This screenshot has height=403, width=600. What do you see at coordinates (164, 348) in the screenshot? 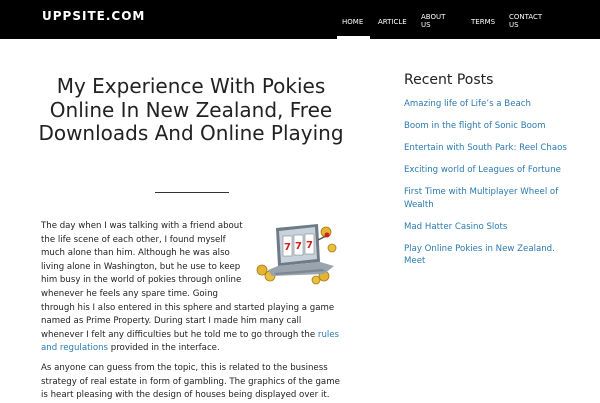
I see `text-fragment: provided in the interface.` at bounding box center [164, 348].